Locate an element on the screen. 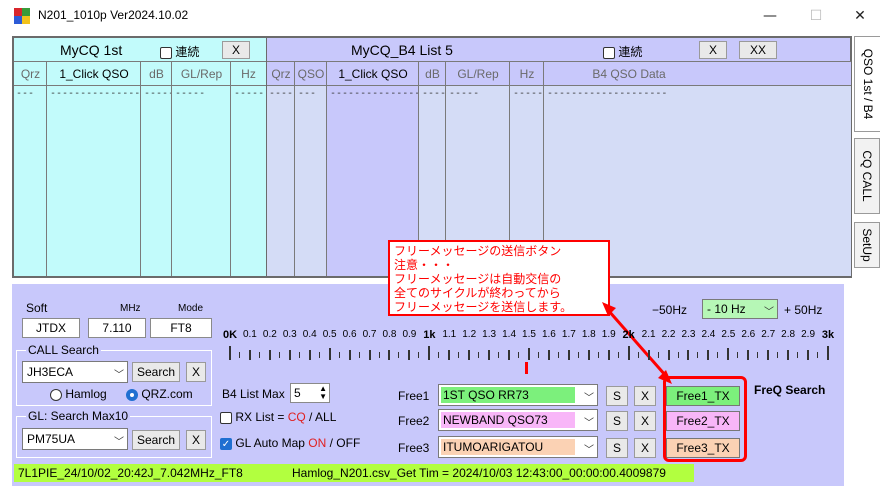  spinner-arrows-icon: ▲ ▼ is located at coordinates (323, 393).